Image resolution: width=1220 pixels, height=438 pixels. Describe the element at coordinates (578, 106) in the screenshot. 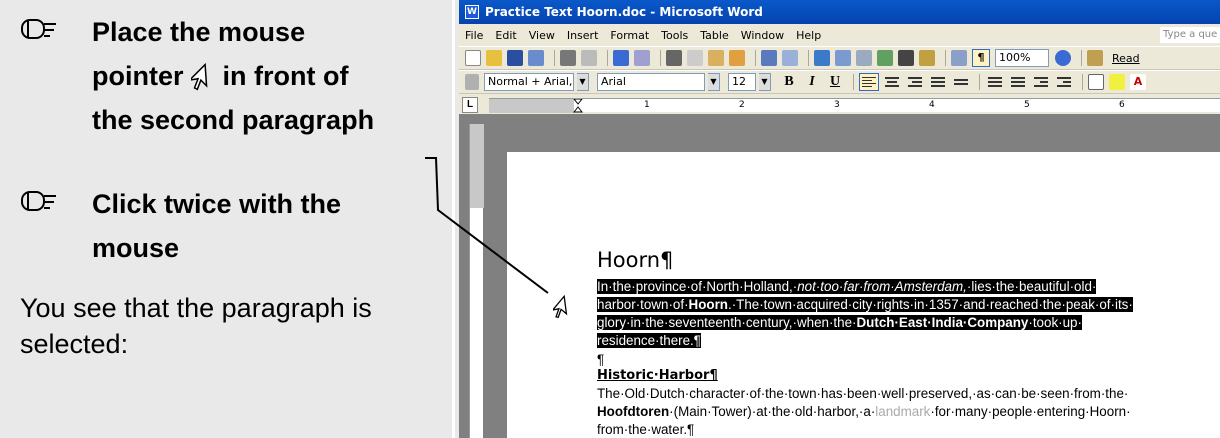

I see `indent-marker-icon` at that location.